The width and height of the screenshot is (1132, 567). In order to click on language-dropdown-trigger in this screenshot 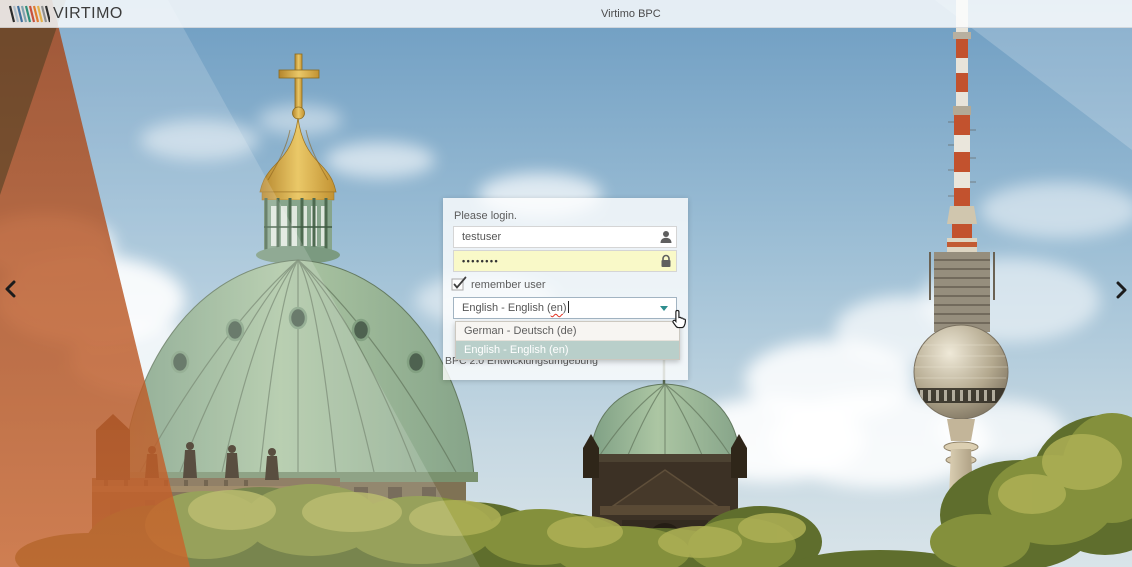, I will do `click(665, 308)`.